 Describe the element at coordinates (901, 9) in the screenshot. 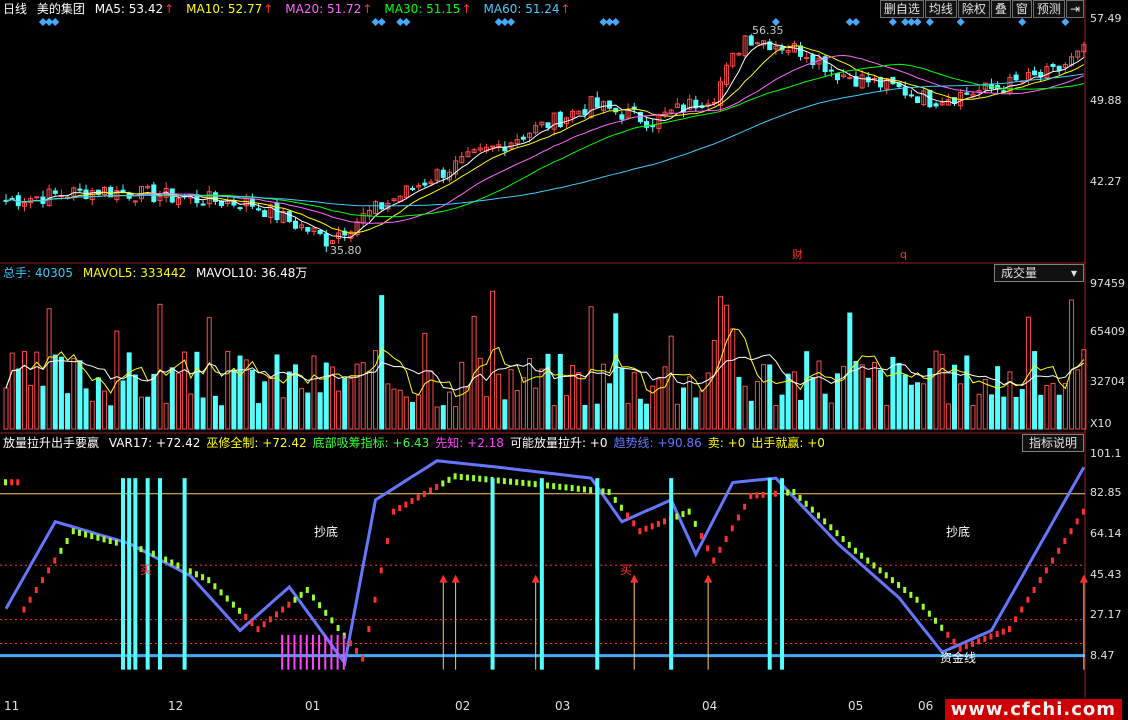

I see `toolbar-button-0: 删自选` at that location.